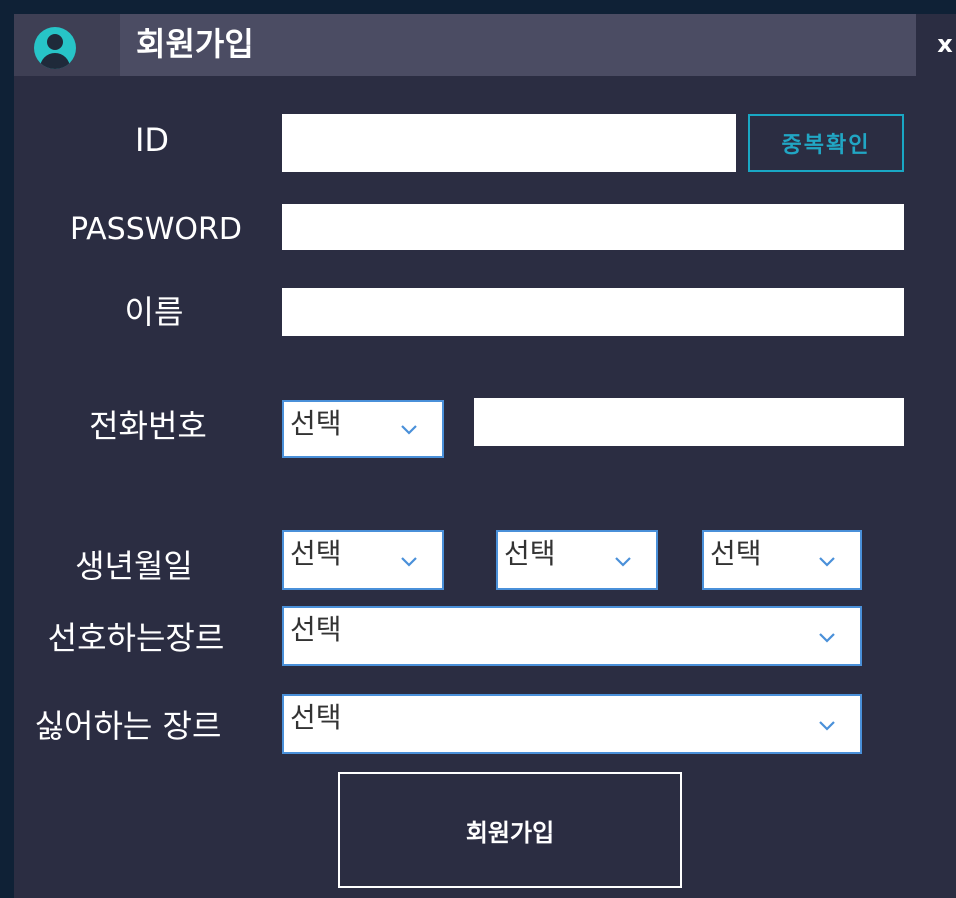 The height and width of the screenshot is (898, 956). I want to click on birth-day-select: 선택, so click(782, 560).